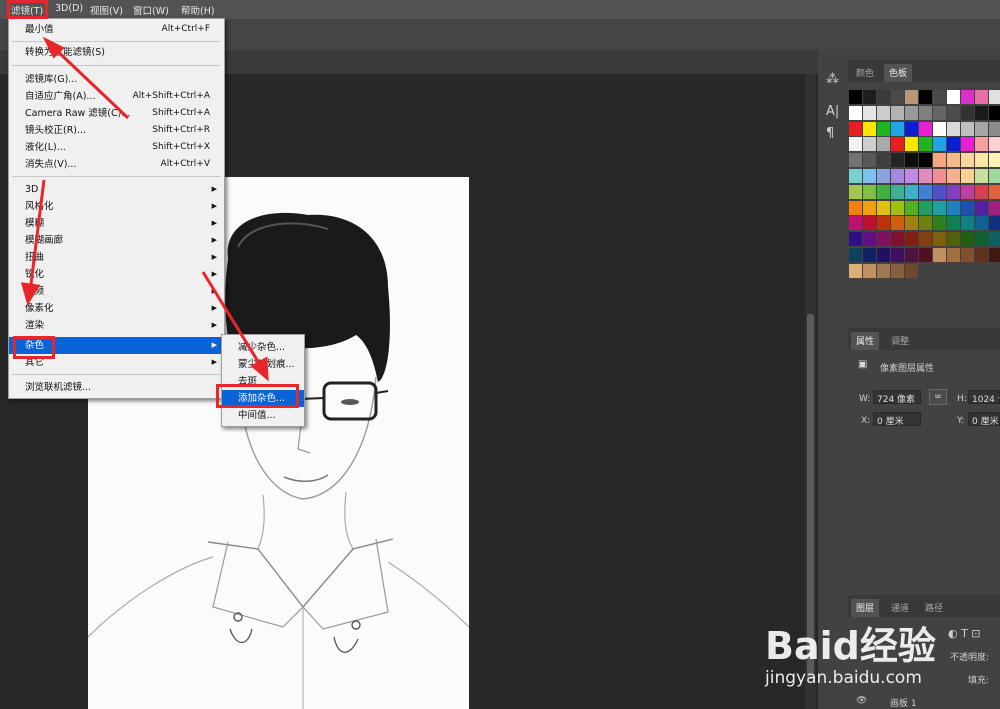 This screenshot has width=1000, height=709. Describe the element at coordinates (232, 320) in the screenshot. I see `arrow-to-add-noise` at that location.